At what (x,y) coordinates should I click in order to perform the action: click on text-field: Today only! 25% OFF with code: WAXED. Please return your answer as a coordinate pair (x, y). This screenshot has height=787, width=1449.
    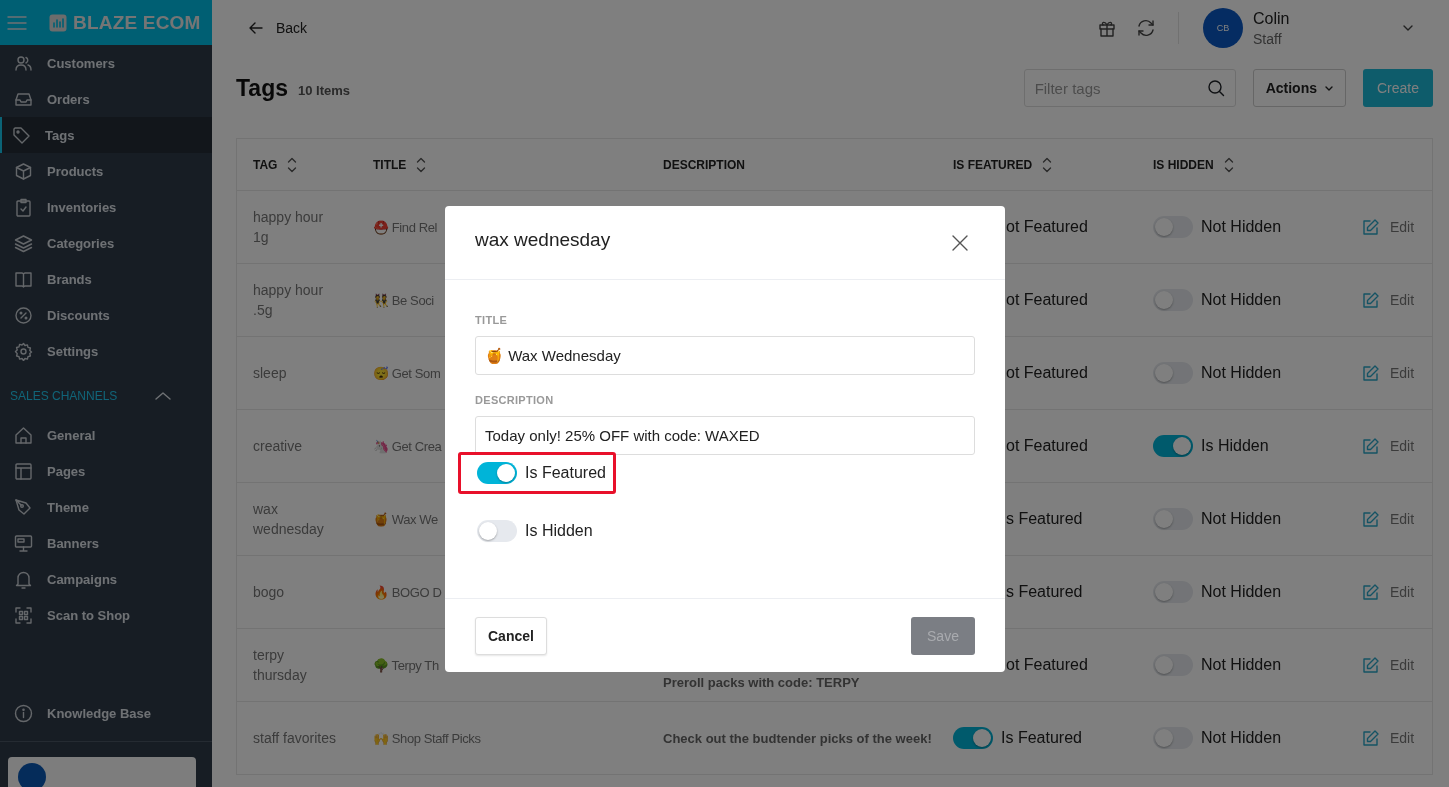
    Looking at the image, I should click on (725, 435).